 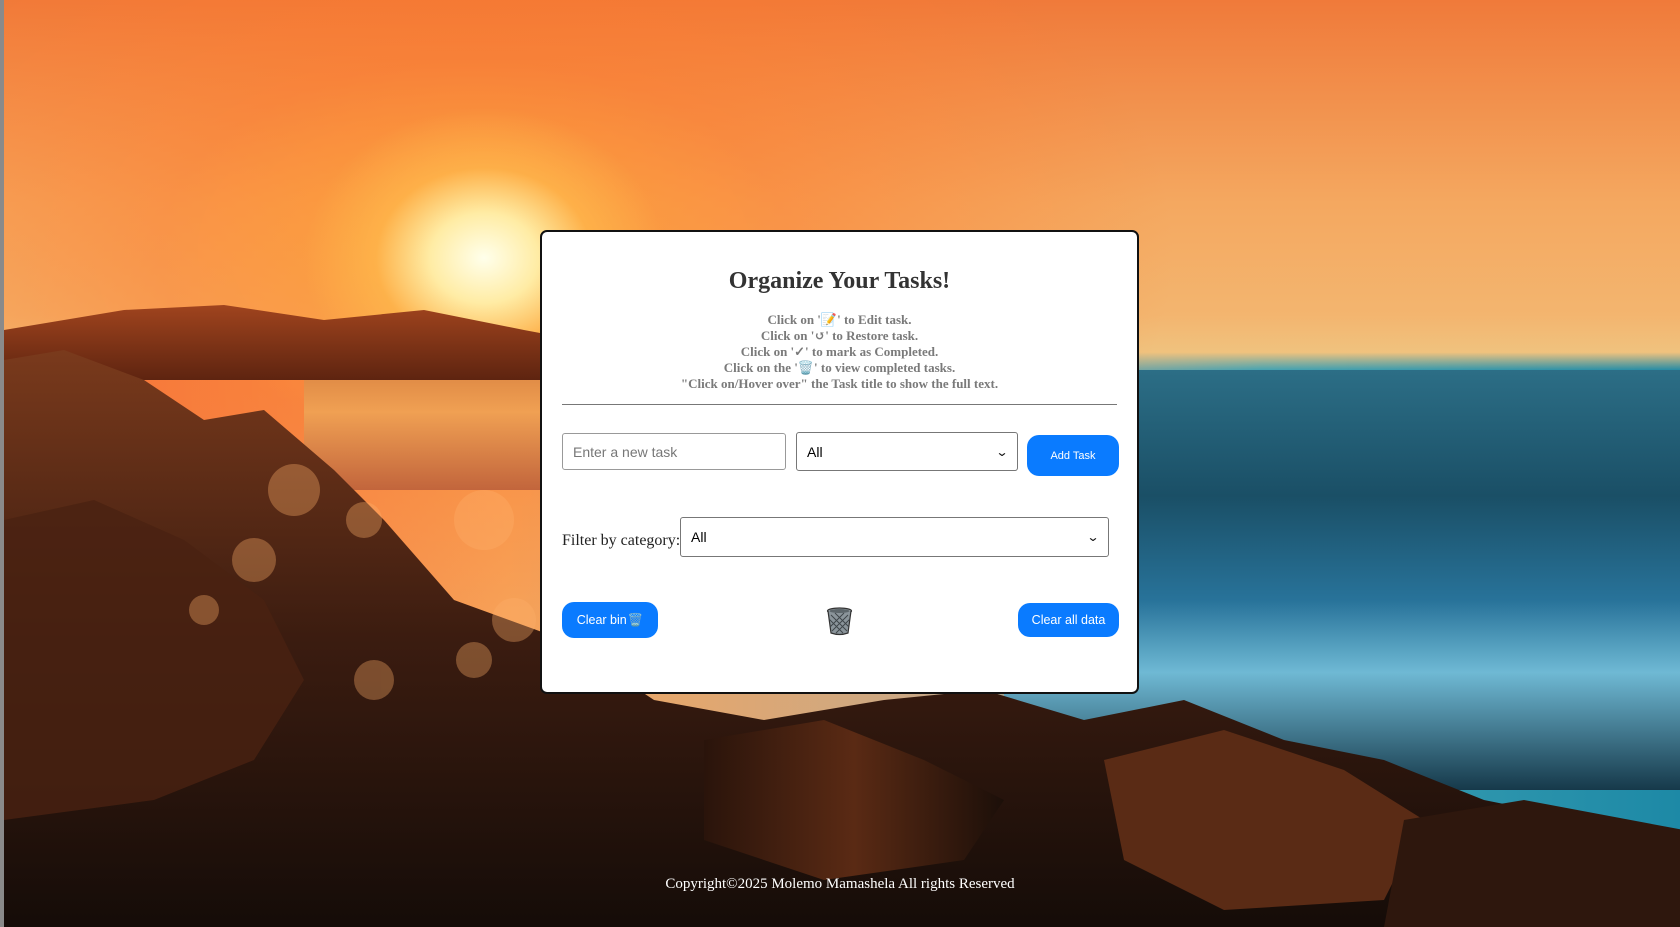 What do you see at coordinates (907, 451) in the screenshot?
I see `task-category-select: All ⌄` at bounding box center [907, 451].